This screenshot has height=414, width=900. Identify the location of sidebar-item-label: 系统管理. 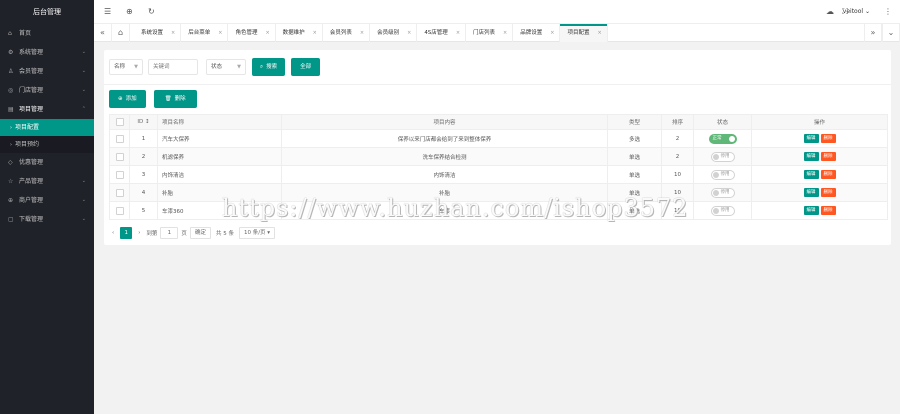
(31, 52).